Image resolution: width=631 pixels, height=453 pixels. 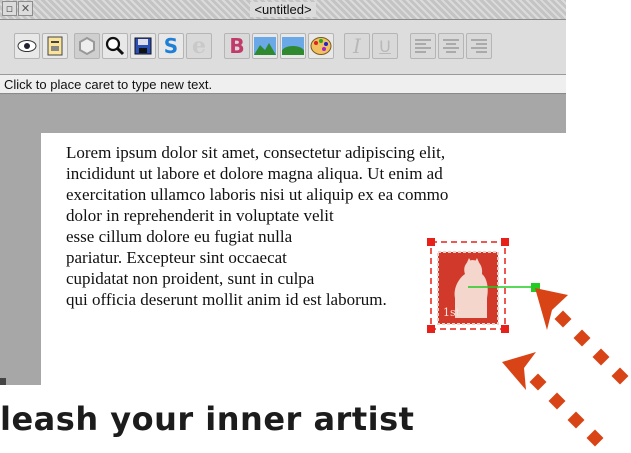 What do you see at coordinates (55, 46) in the screenshot?
I see `save-doc-icon` at bounding box center [55, 46].